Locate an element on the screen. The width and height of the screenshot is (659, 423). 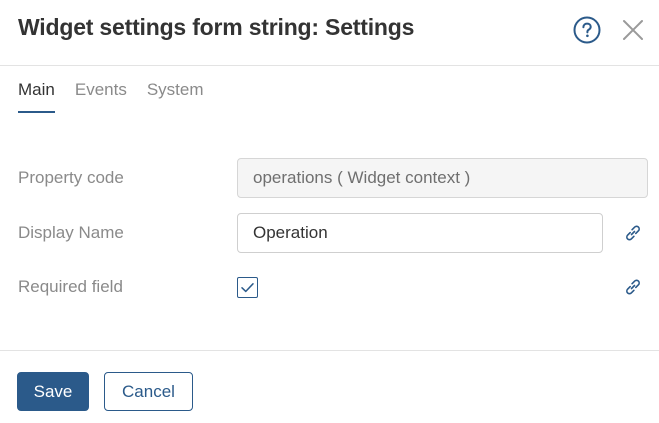
close-icon is located at coordinates (633, 30).